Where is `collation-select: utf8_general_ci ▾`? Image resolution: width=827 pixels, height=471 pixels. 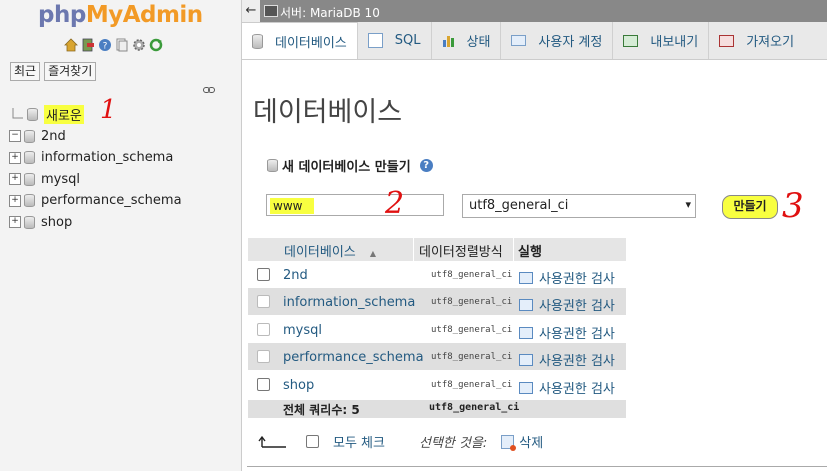
collation-select: utf8_general_ci ▾ is located at coordinates (579, 206).